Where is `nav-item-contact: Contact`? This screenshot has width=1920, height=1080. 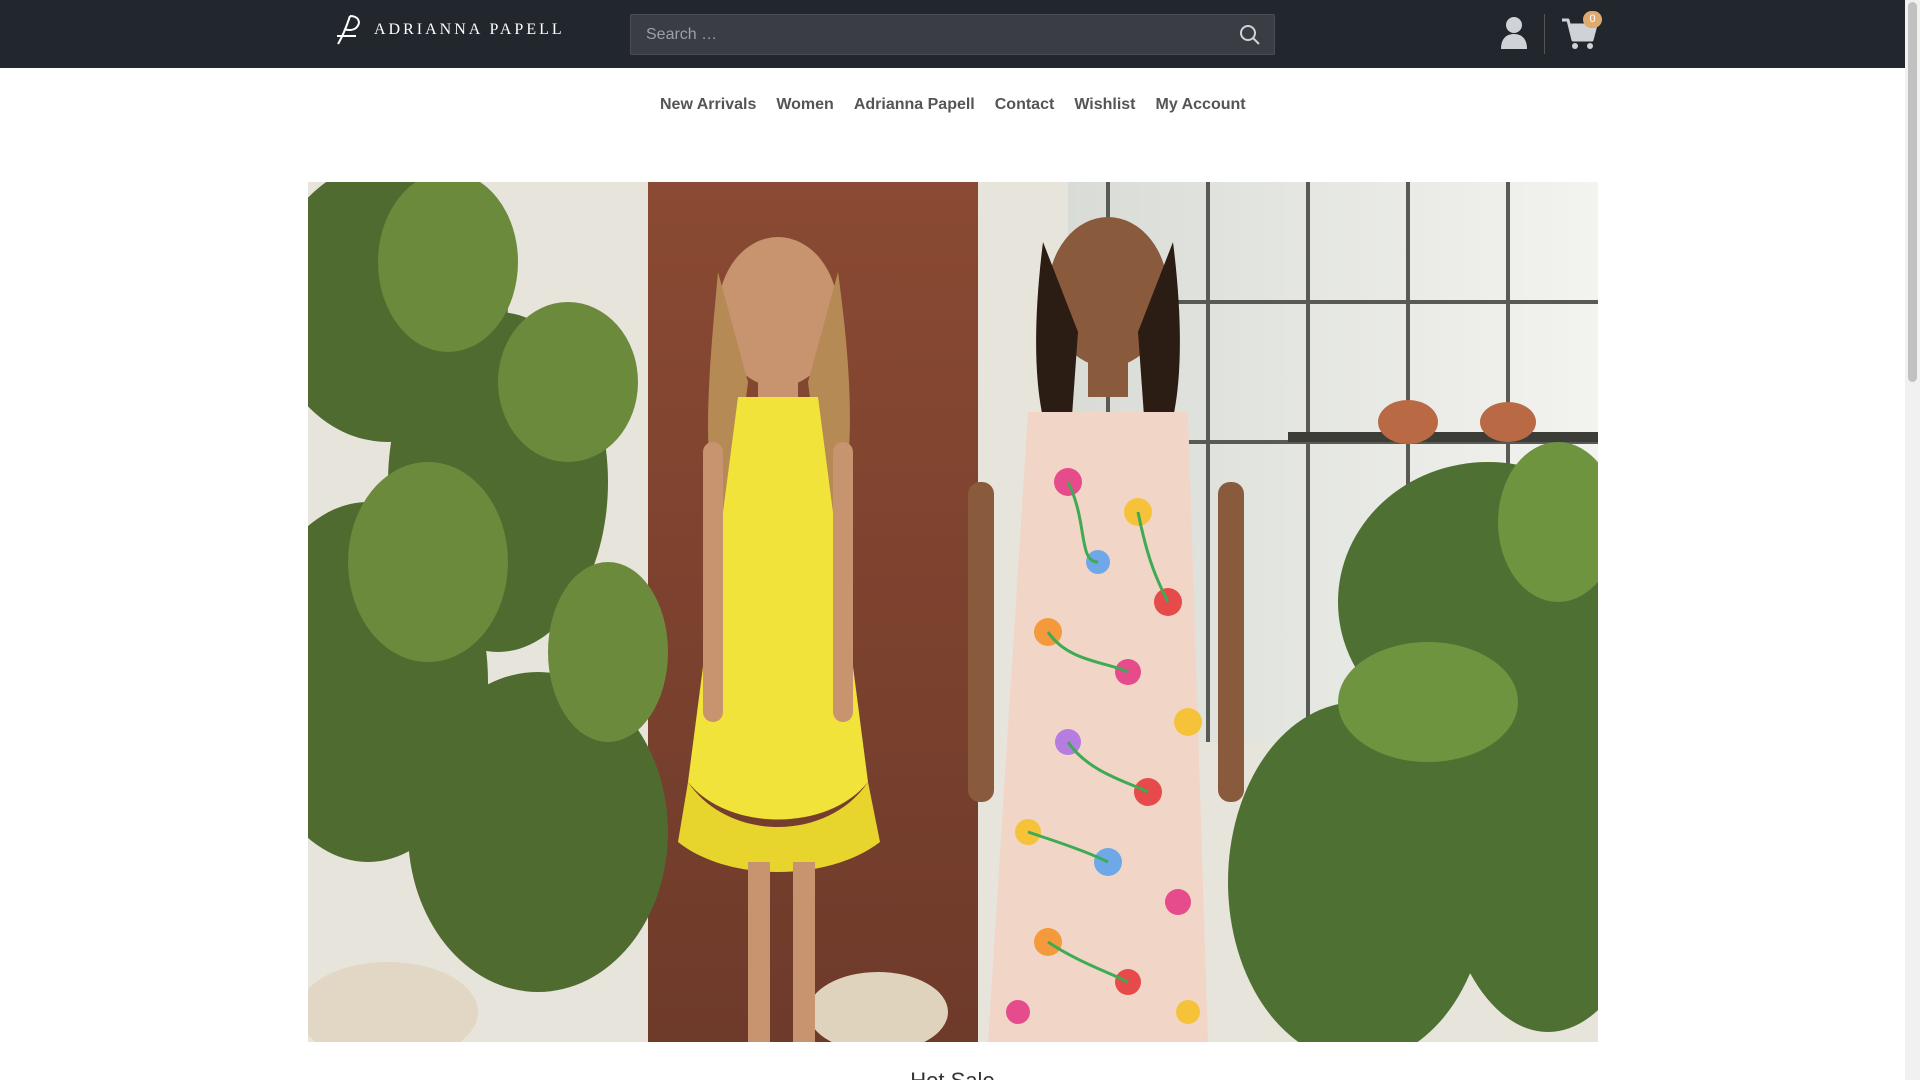 nav-item-contact: Contact is located at coordinates (1025, 105).